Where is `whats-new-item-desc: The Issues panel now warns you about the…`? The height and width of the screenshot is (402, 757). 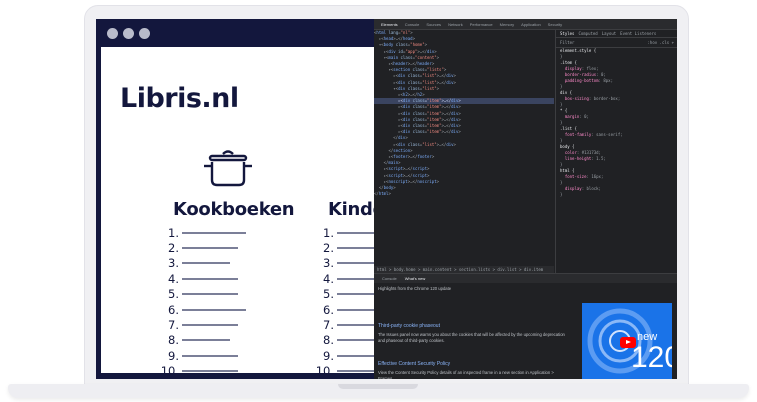 whats-new-item-desc: The Issues panel now warns you about the… is located at coordinates (471, 337).